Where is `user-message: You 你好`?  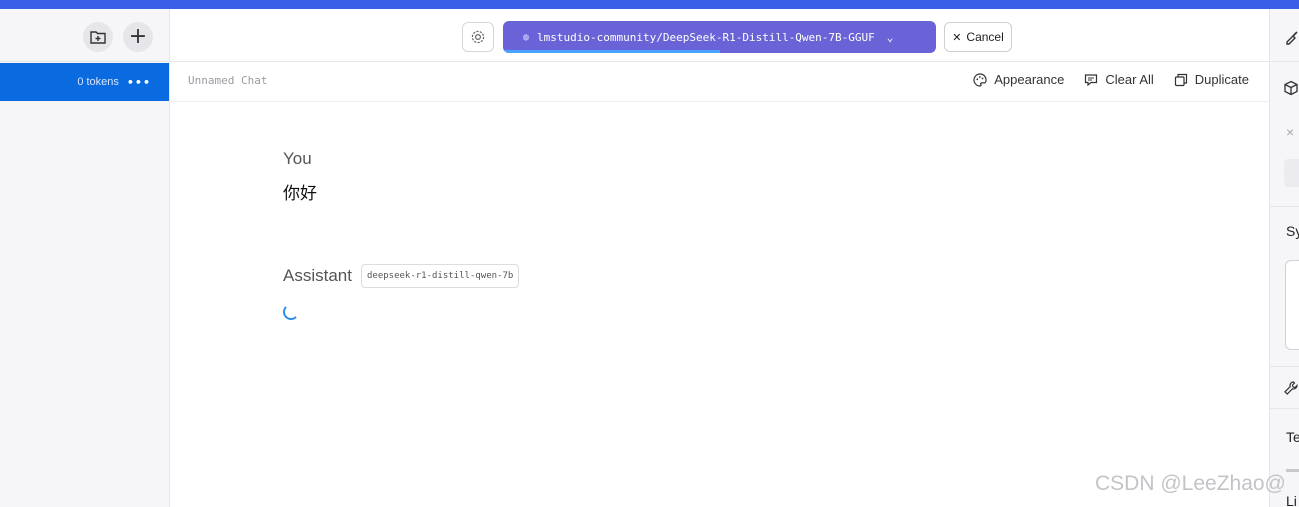 user-message: You 你好 is located at coordinates (300, 176).